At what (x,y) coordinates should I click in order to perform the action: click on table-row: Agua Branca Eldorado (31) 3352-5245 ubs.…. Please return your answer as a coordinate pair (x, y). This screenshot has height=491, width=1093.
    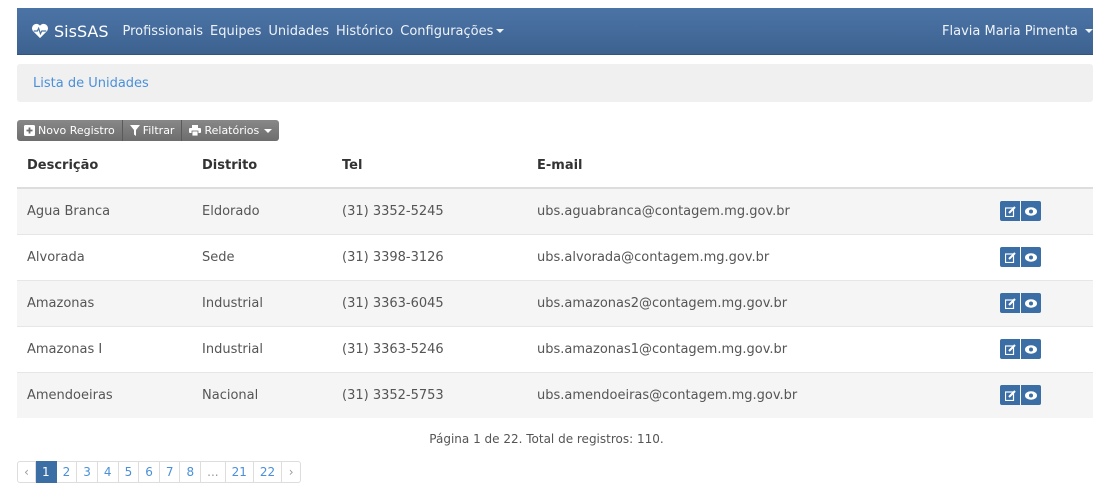
    Looking at the image, I should click on (555, 210).